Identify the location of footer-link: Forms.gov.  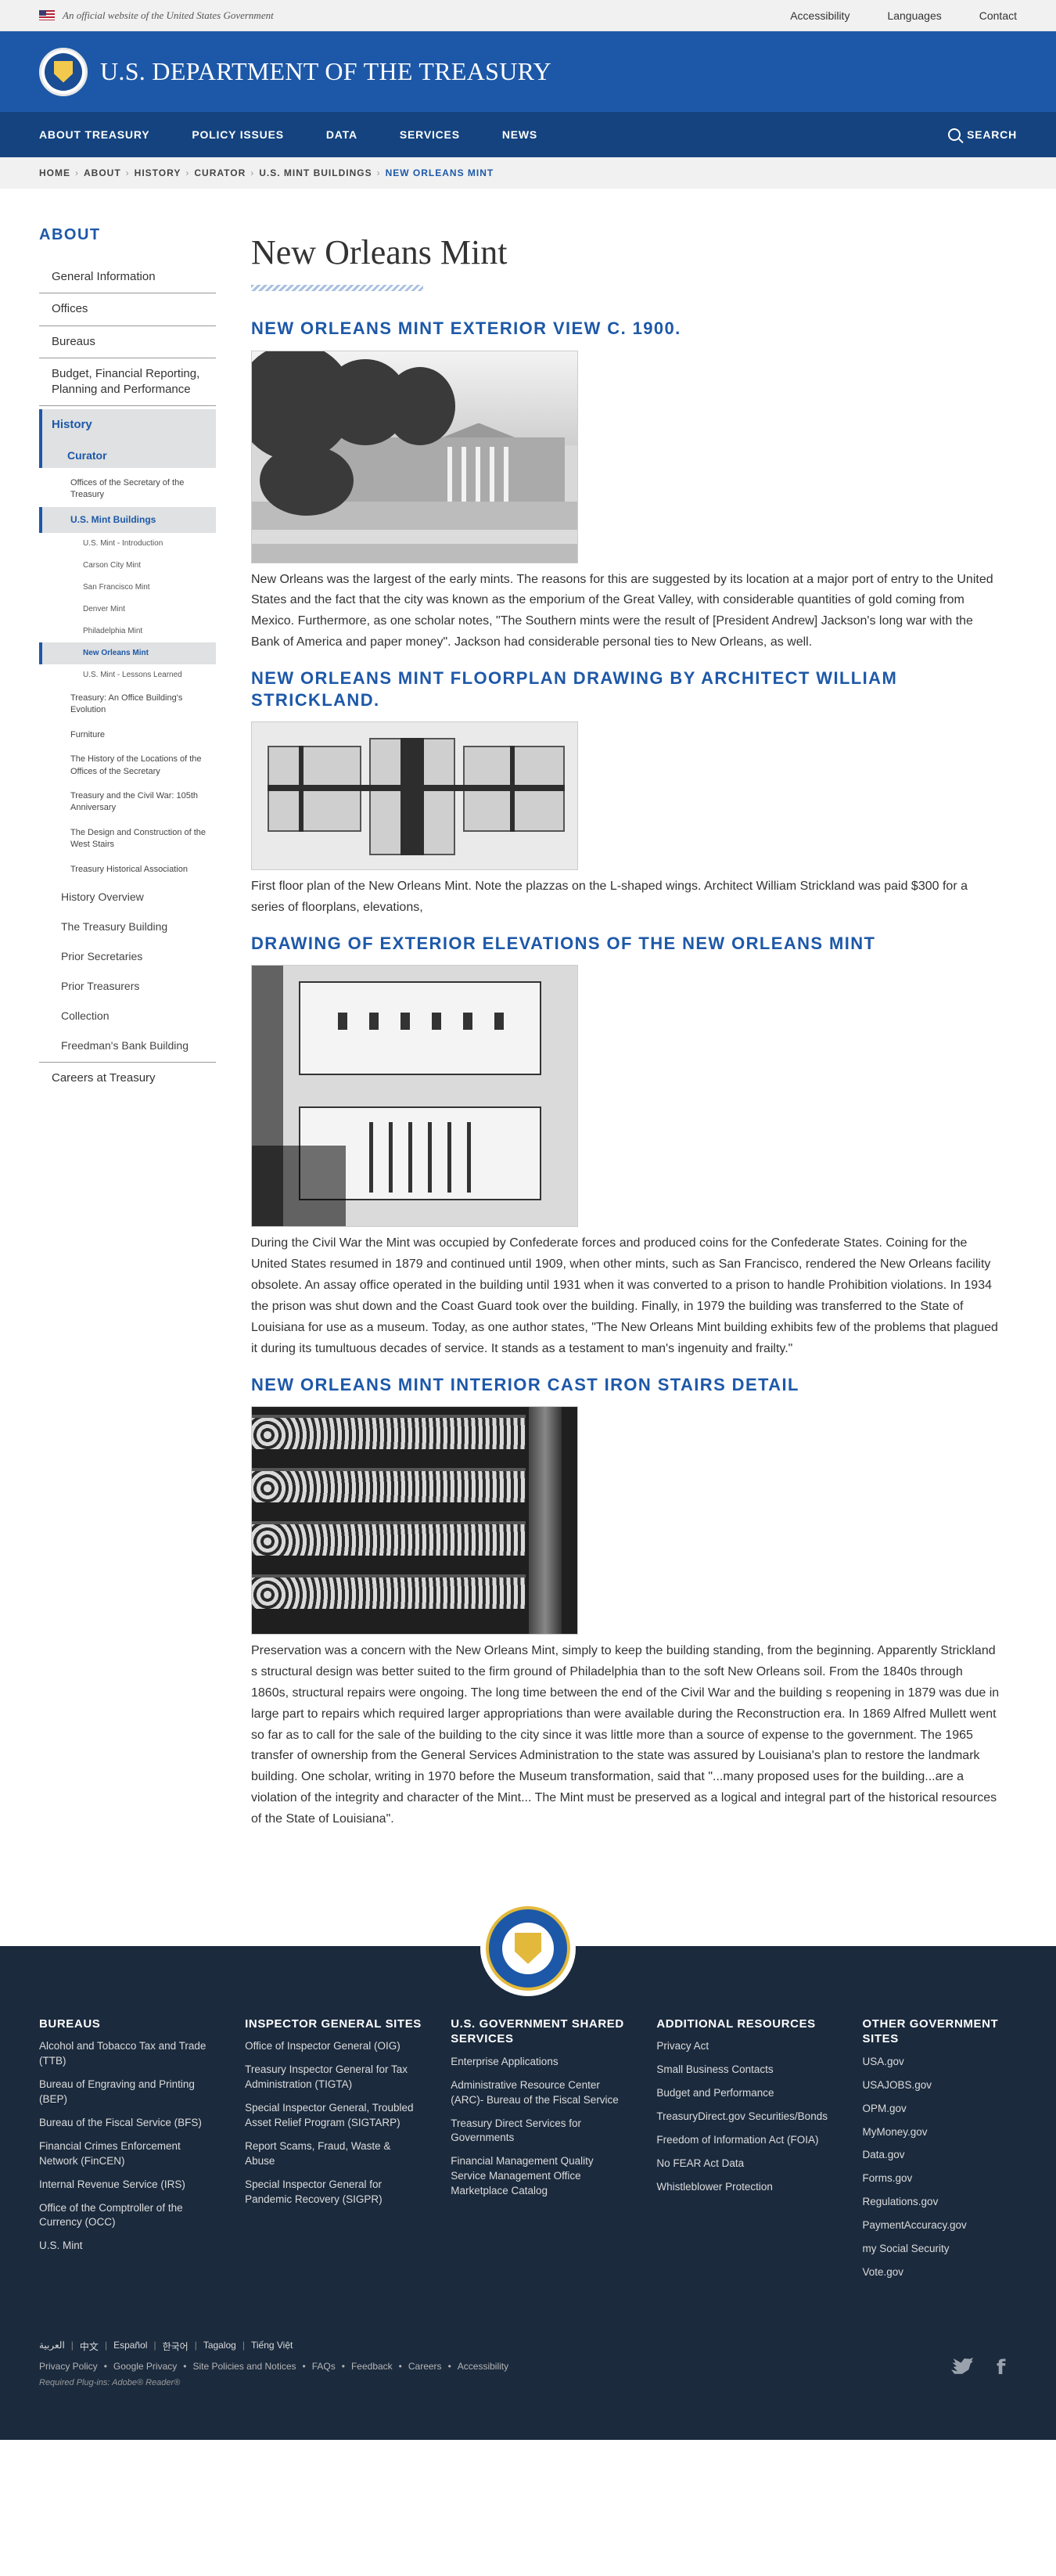
(940, 2179).